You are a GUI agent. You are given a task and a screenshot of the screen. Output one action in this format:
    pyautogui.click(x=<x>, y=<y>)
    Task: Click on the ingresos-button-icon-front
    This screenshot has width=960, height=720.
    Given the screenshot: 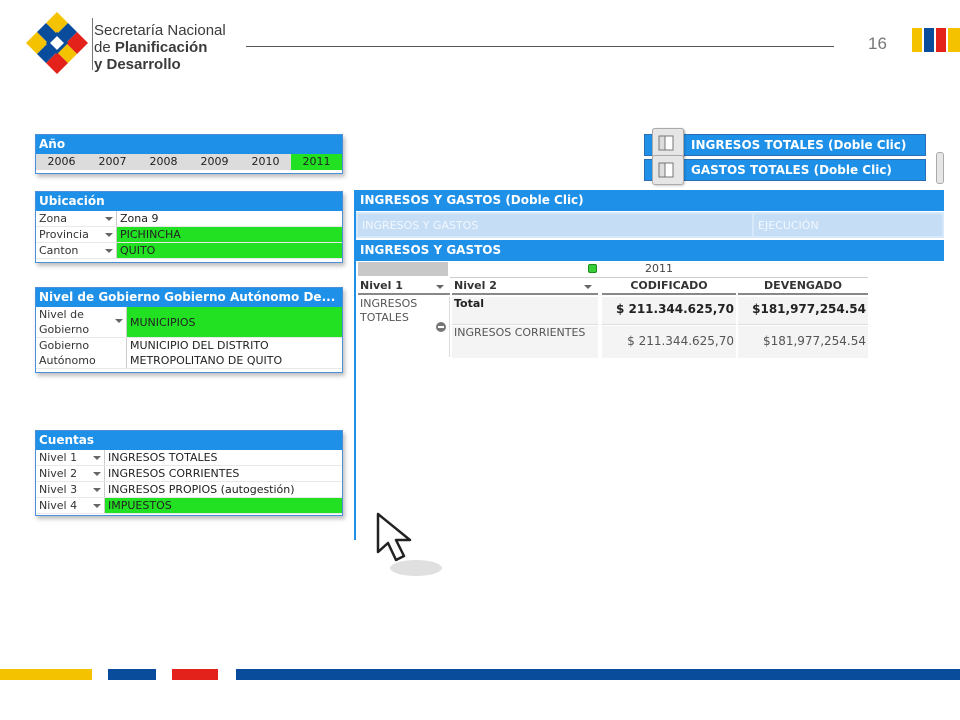 What is the action you would take?
    pyautogui.click(x=668, y=143)
    